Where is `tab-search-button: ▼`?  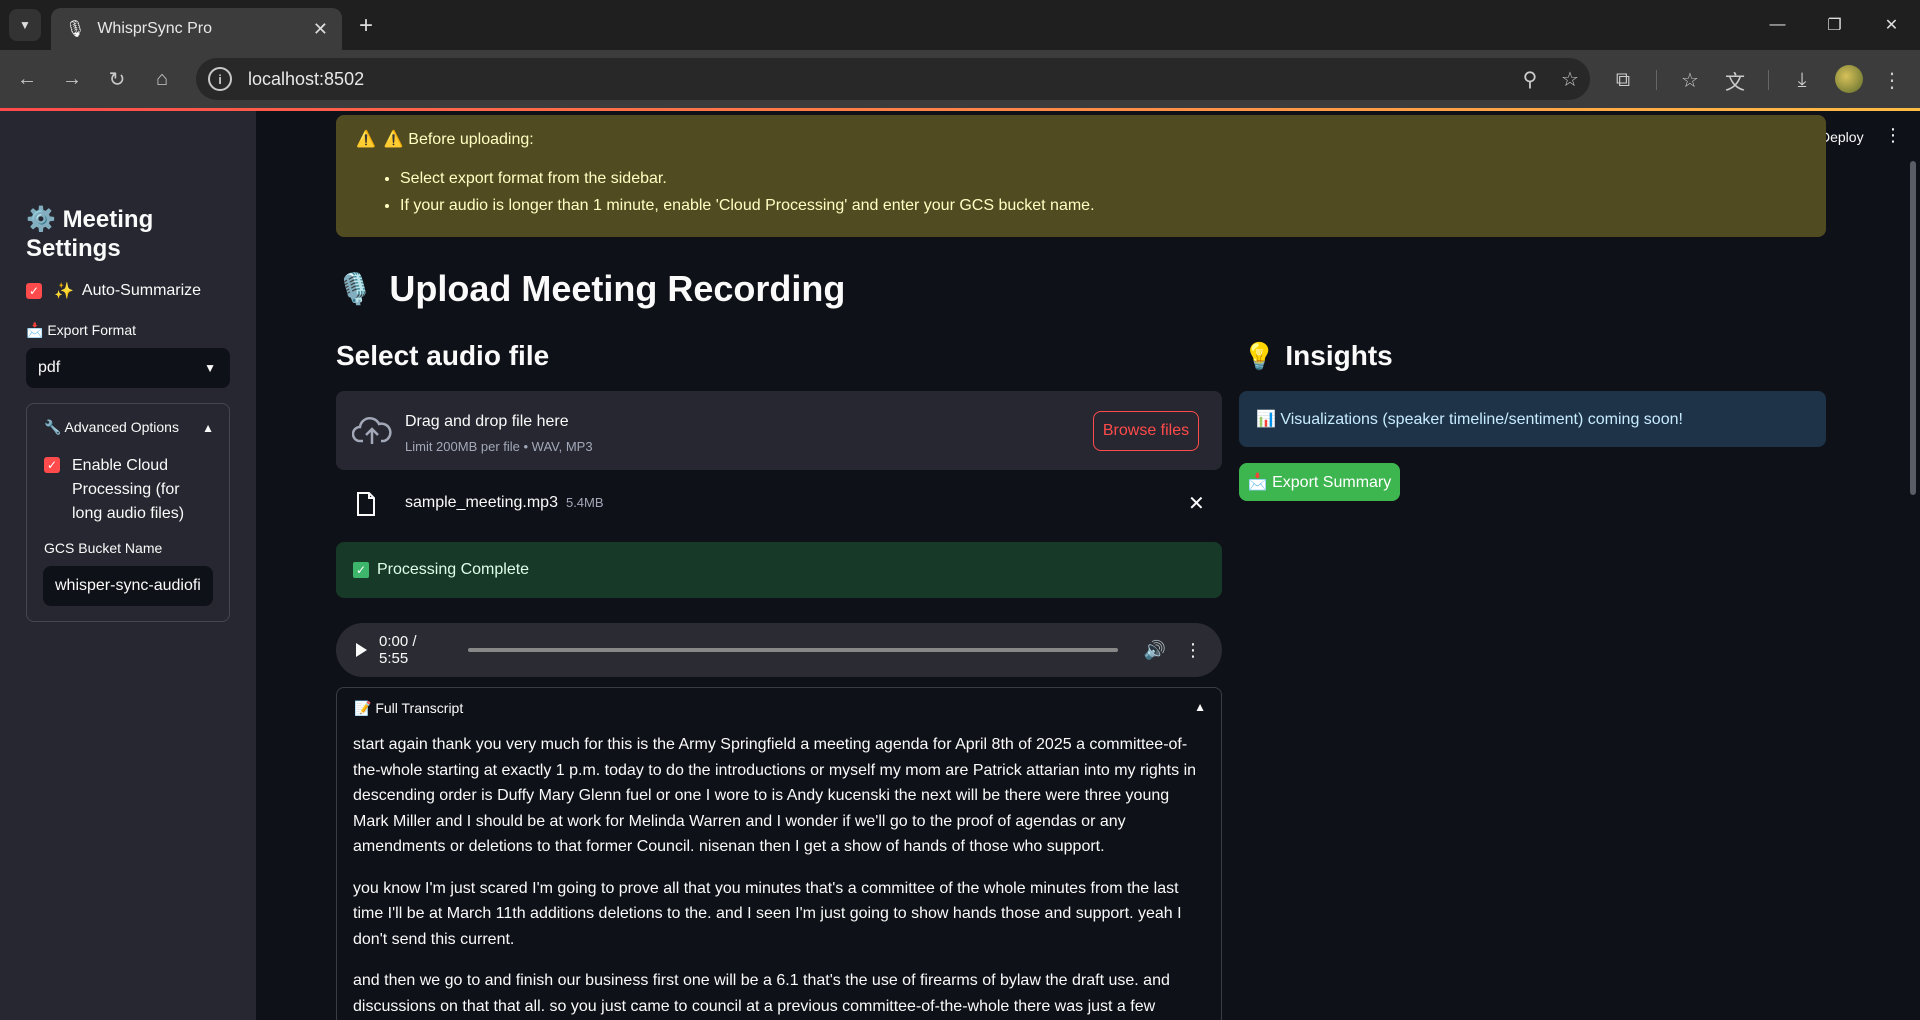
tab-search-button: ▼ is located at coordinates (25, 25).